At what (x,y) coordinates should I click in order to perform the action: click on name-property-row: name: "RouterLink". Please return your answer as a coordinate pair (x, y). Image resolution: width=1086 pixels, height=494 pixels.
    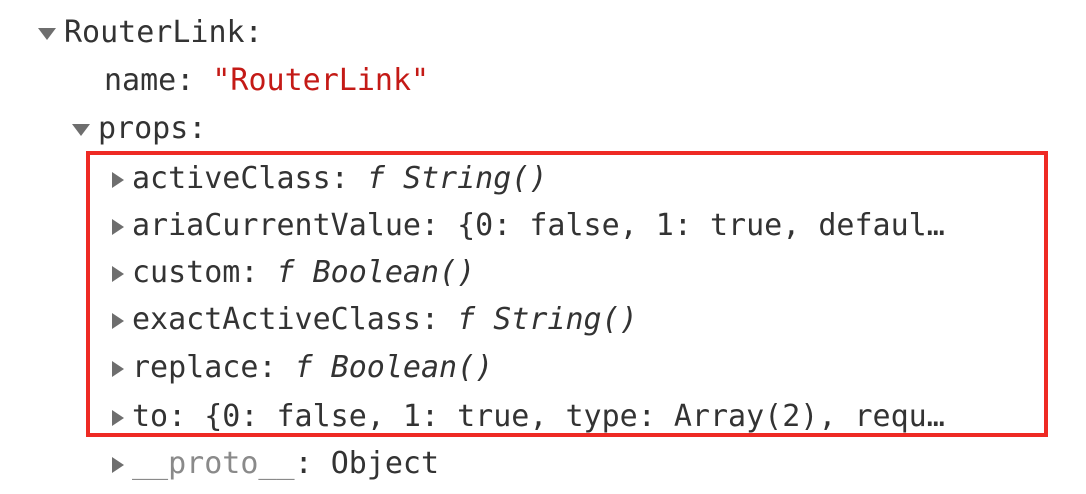
    Looking at the image, I should click on (266, 81).